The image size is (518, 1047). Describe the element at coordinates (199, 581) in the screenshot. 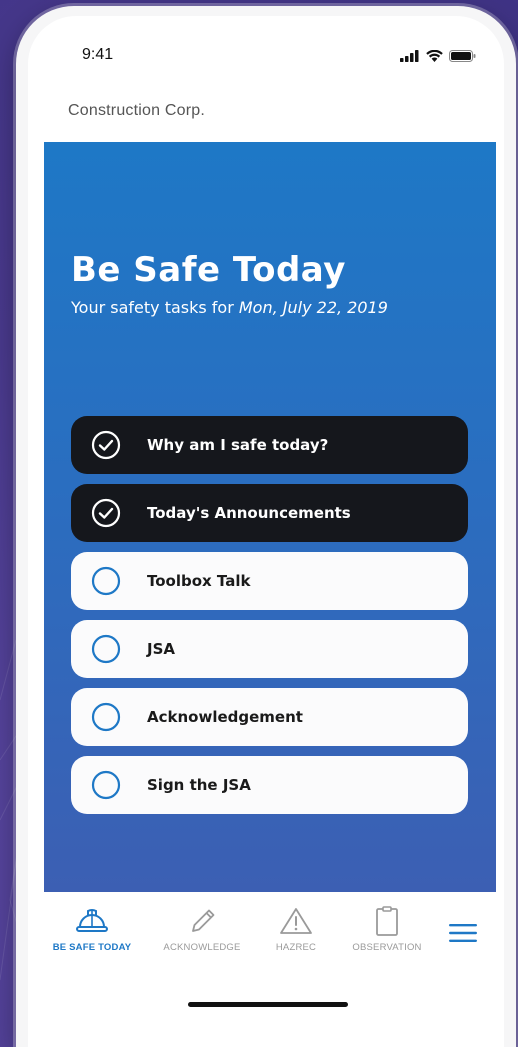

I see `task-label: Toolbox Talk` at that location.